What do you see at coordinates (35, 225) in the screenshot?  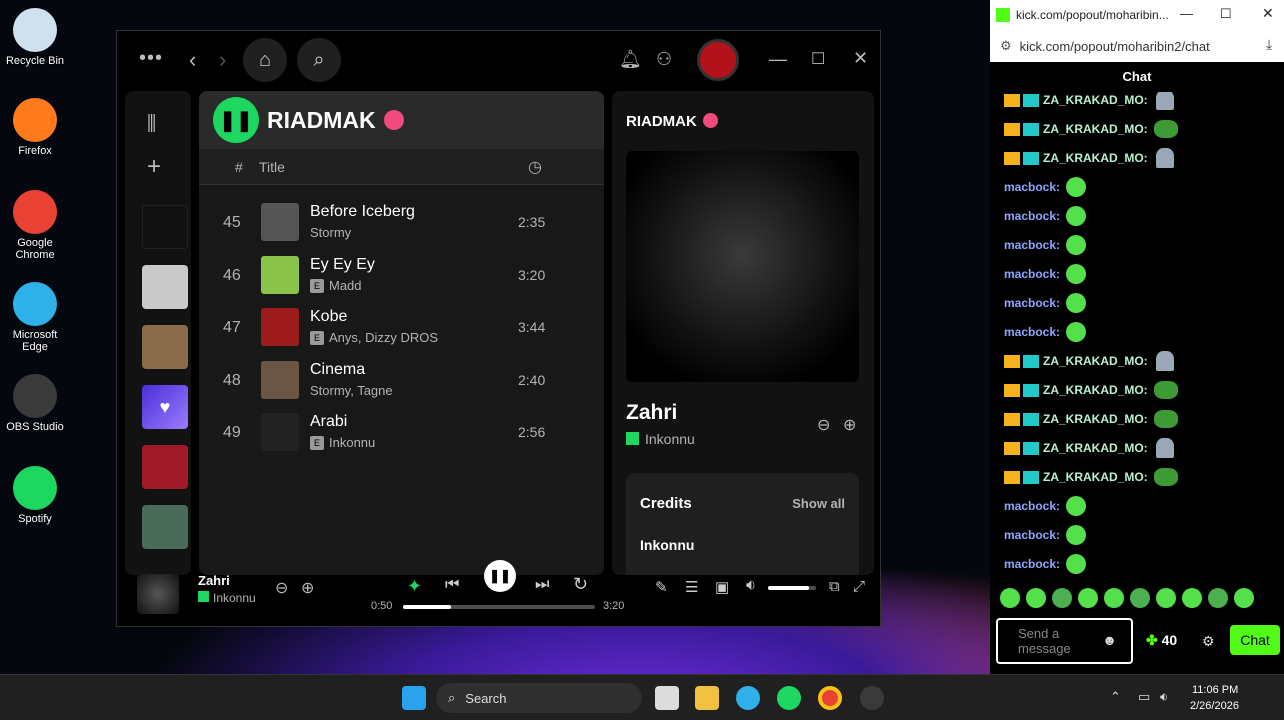 I see `desktop-icon: Google Chrome` at bounding box center [35, 225].